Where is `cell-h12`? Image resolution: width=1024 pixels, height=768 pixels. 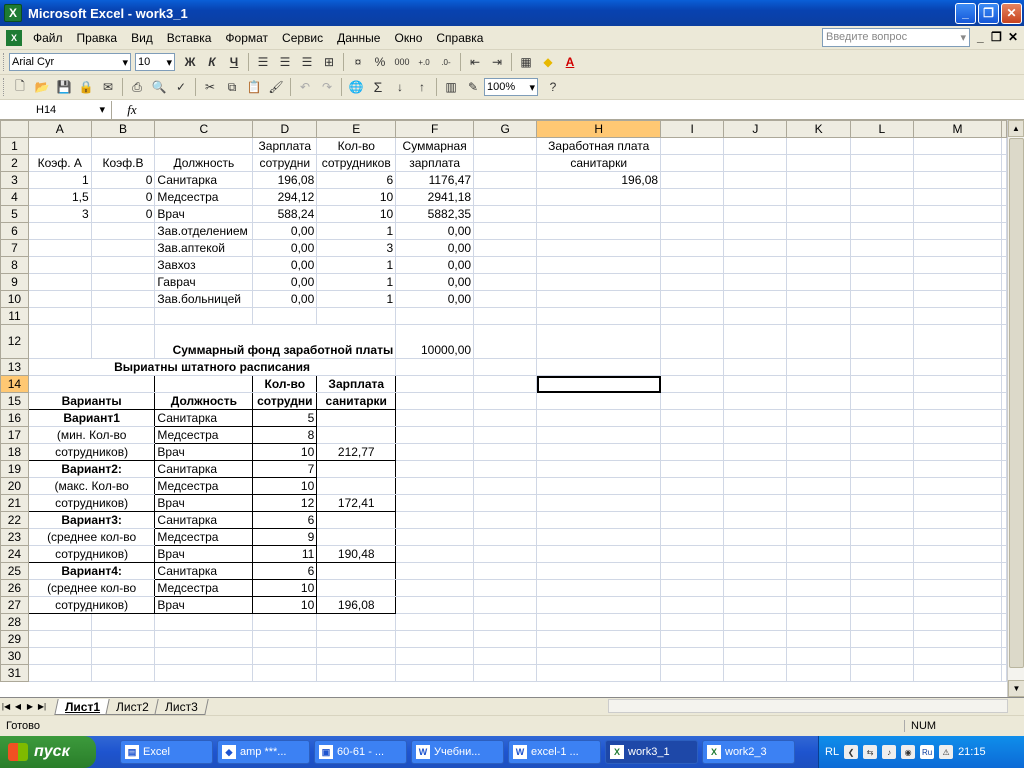
cell-h12 is located at coordinates (599, 341).